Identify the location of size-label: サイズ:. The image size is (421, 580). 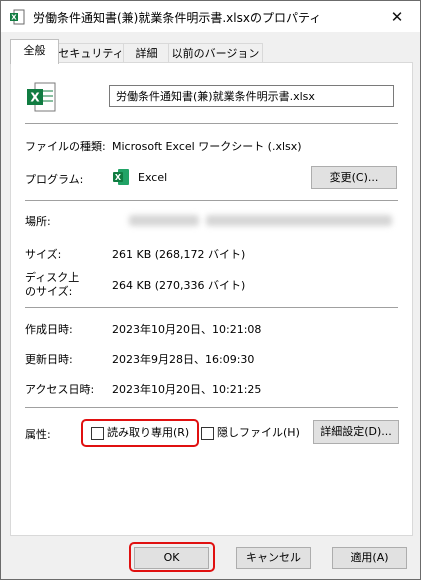
(43, 254).